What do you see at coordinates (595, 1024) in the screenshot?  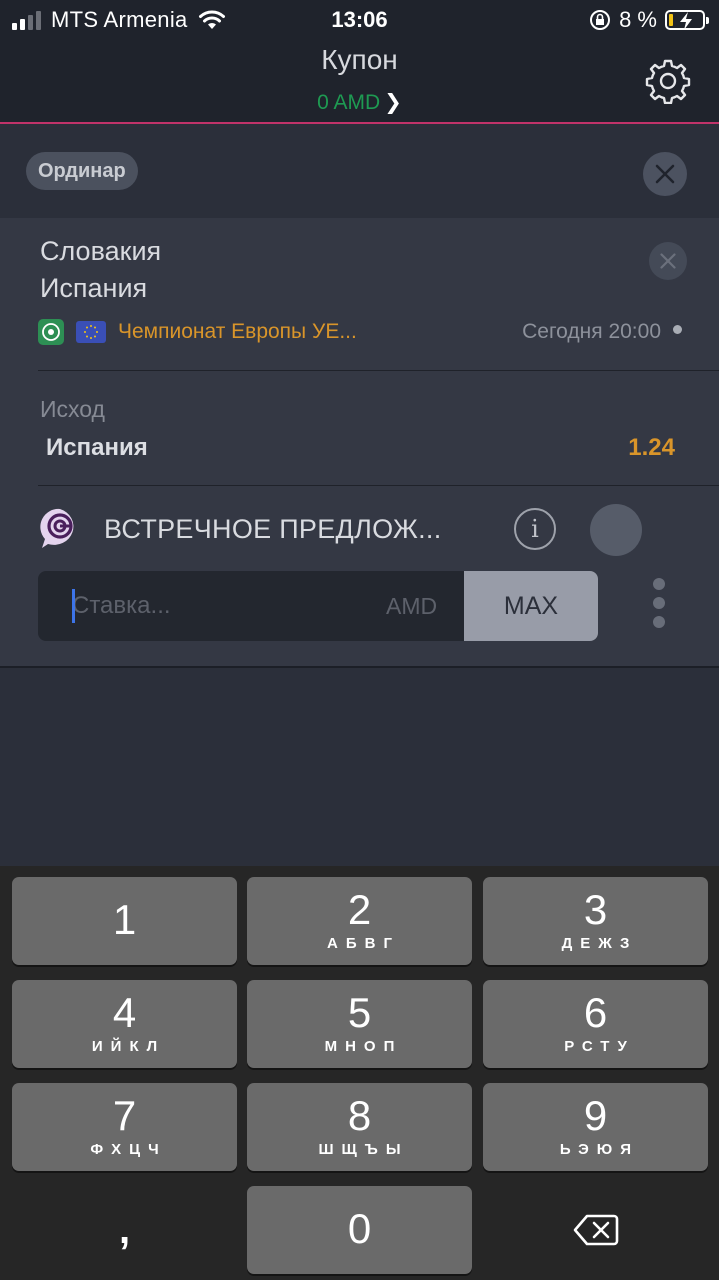 I see `key-6: 6 РСТУ` at bounding box center [595, 1024].